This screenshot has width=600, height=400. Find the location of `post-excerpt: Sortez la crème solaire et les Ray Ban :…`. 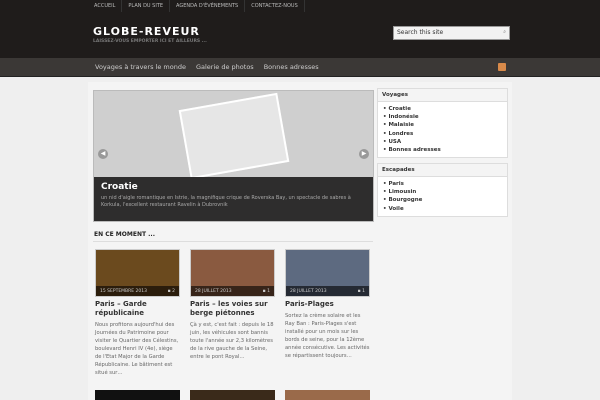

post-excerpt: Sortez la crème solaire et les Ray Ban :… is located at coordinates (327, 336).